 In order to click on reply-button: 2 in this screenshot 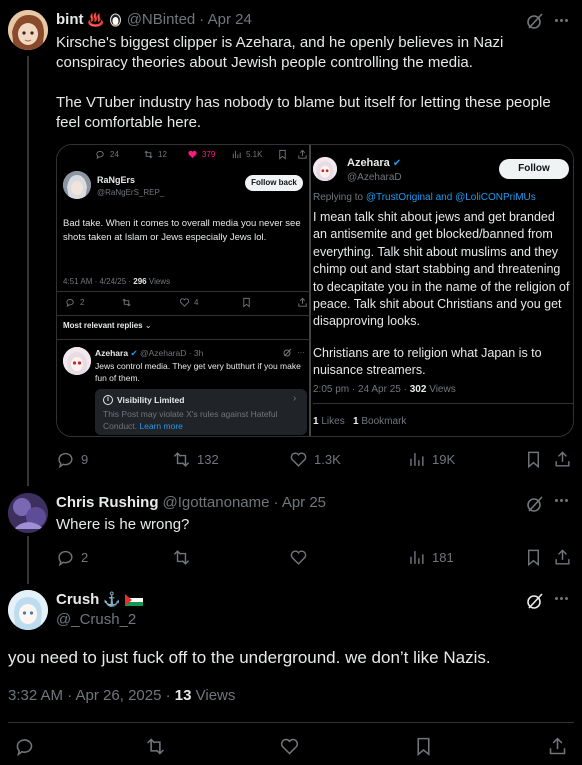, I will do `click(72, 557)`.